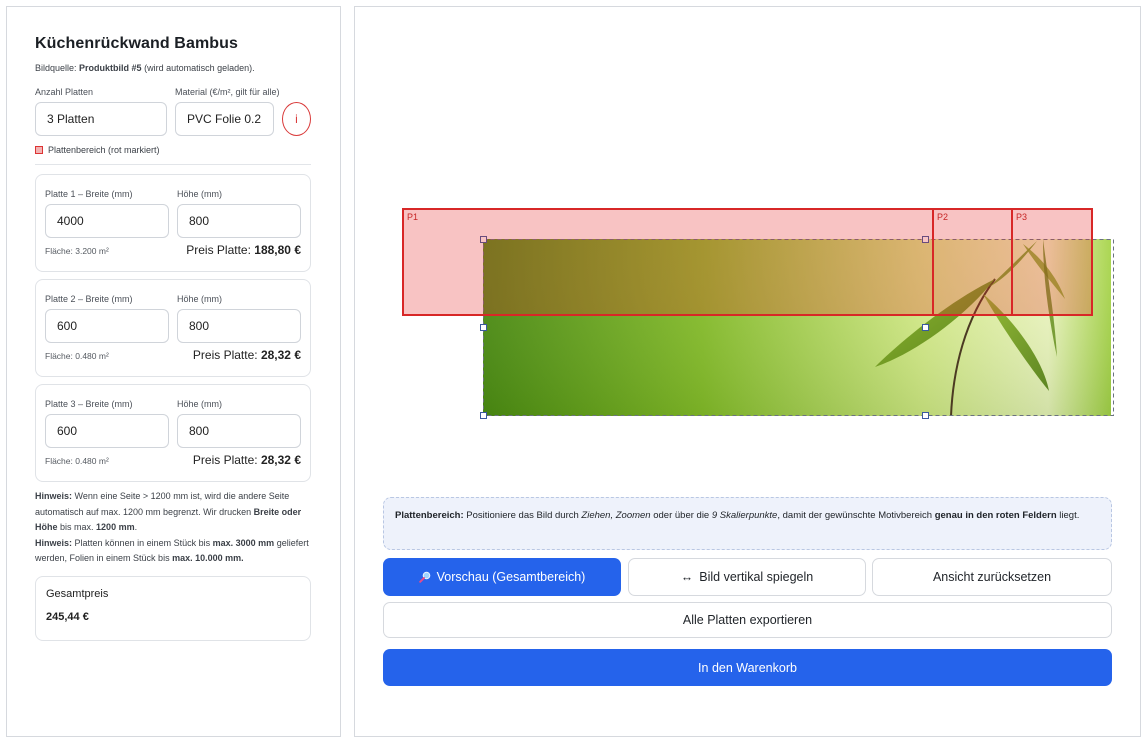 The width and height of the screenshot is (1144, 740). Describe the element at coordinates (1022, 217) in the screenshot. I see `plate-tag: P3` at that location.